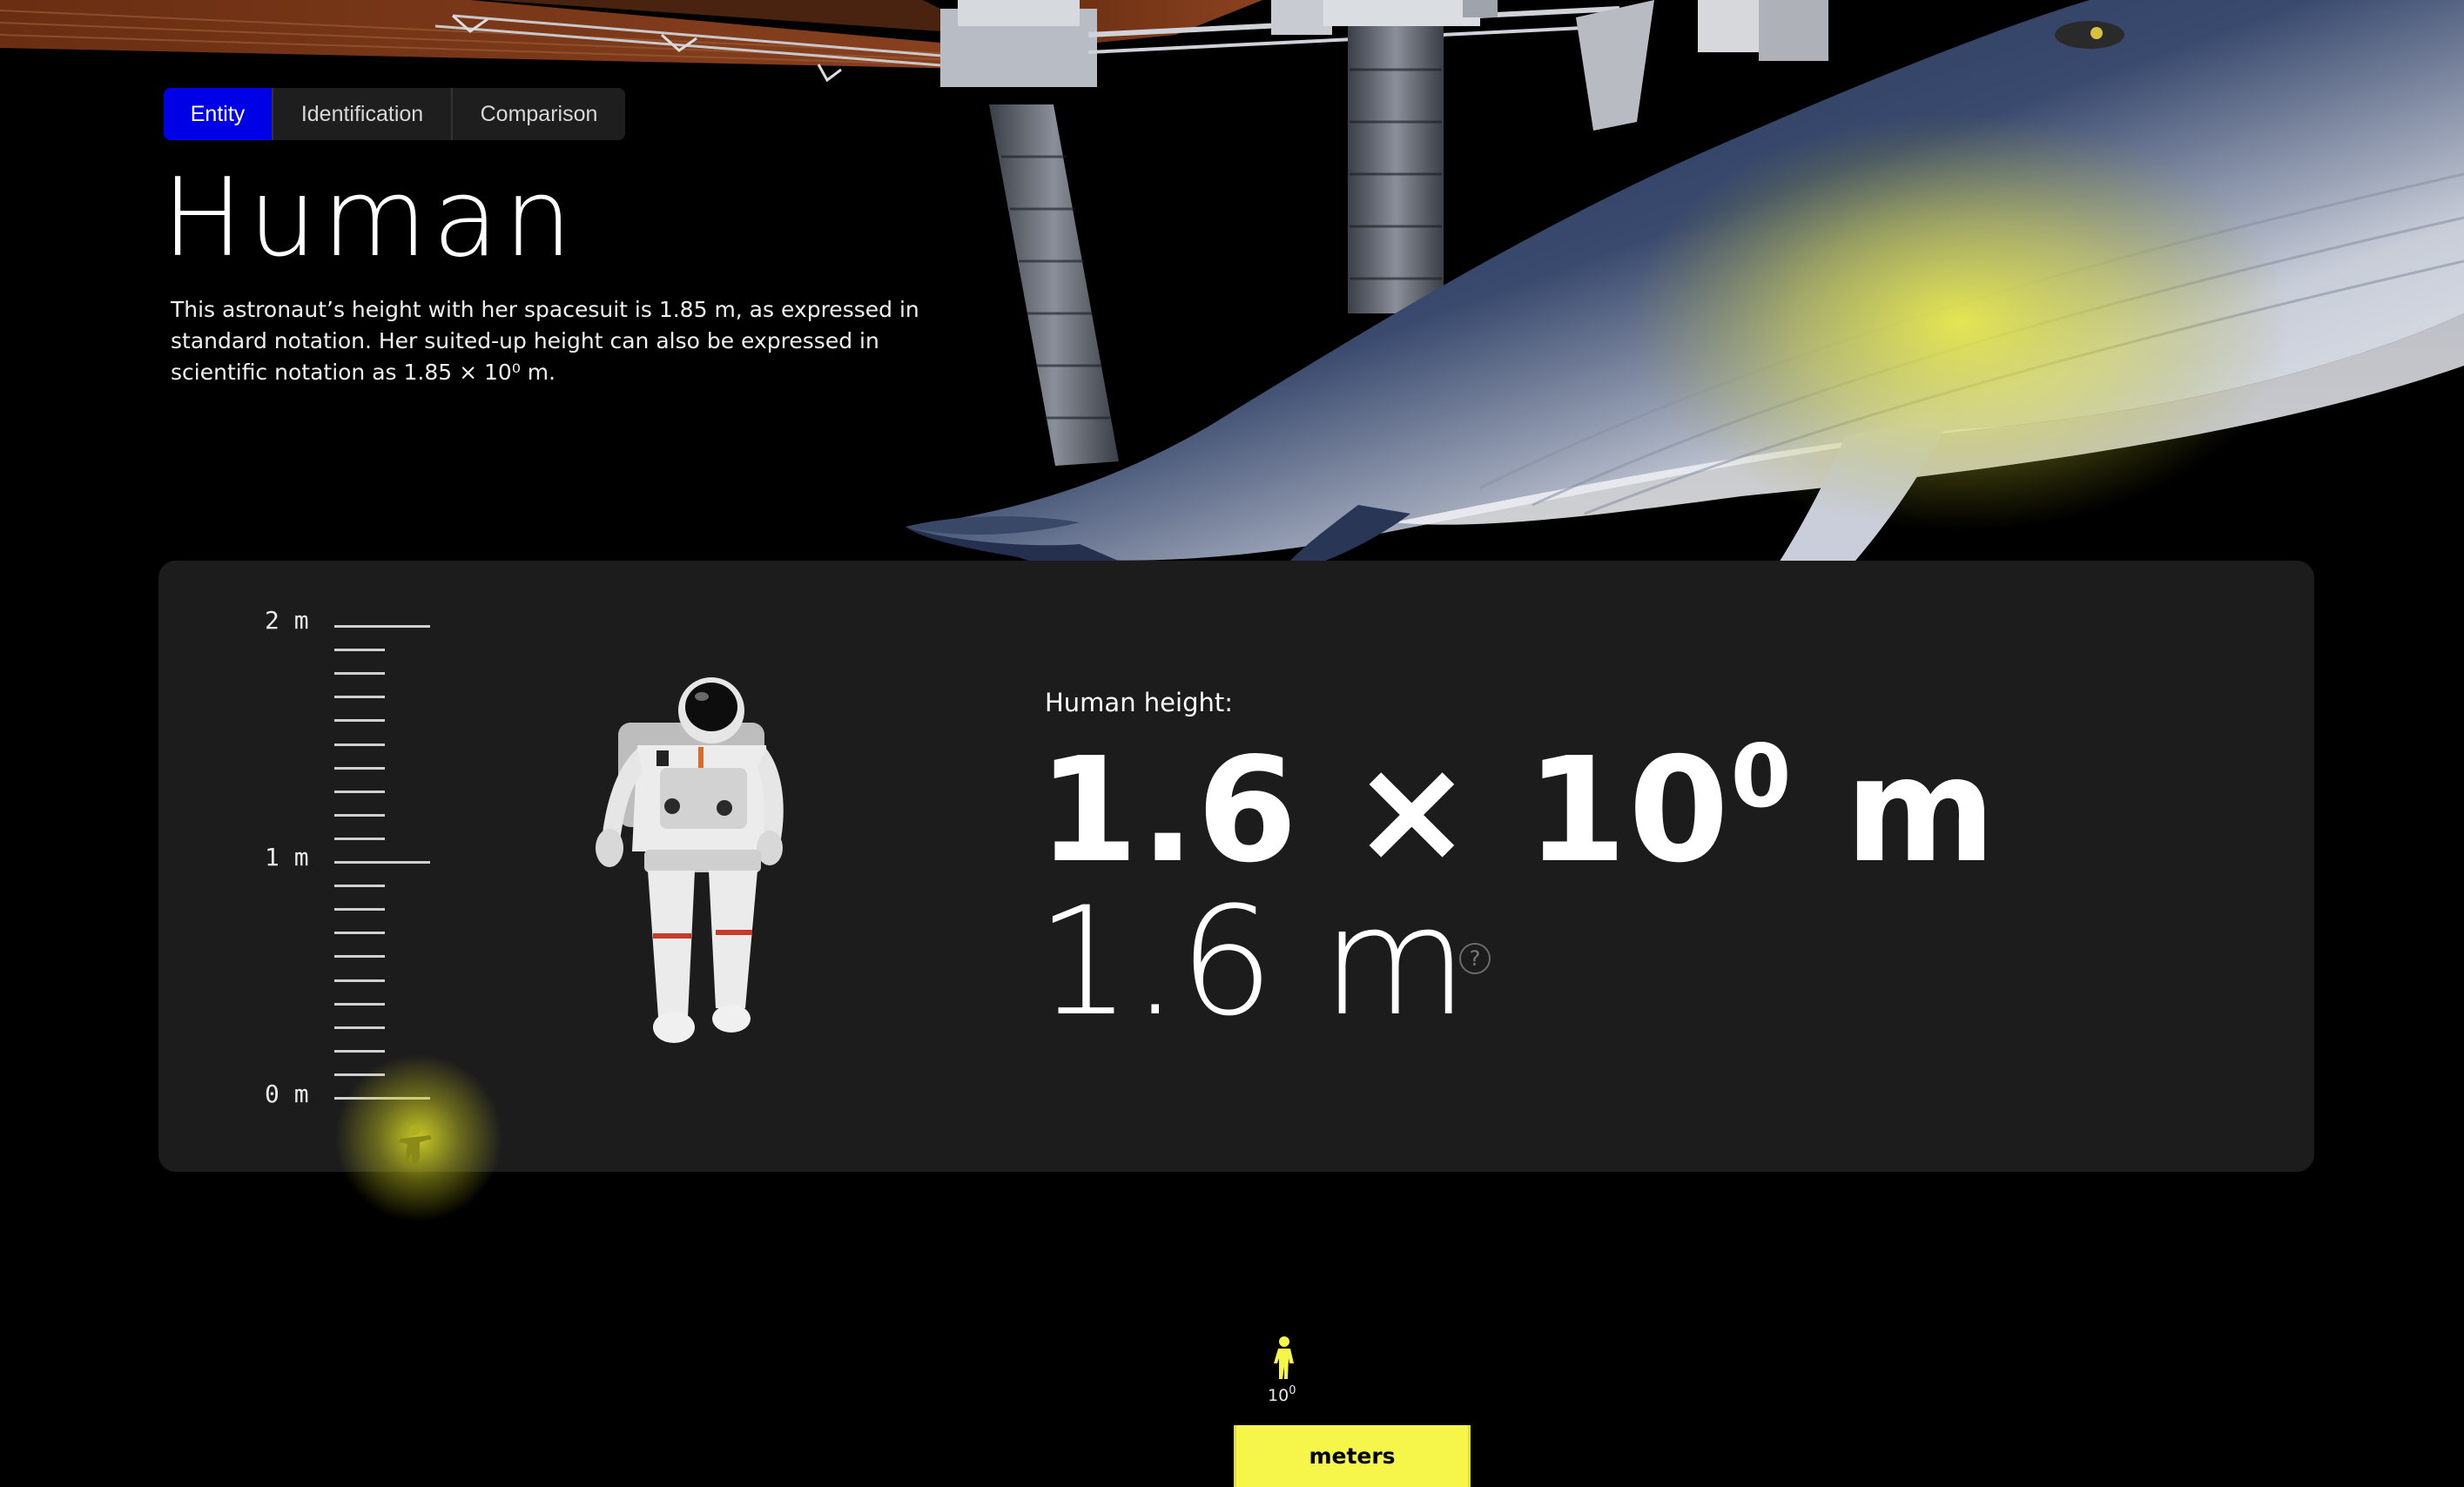  Describe the element at coordinates (1475, 958) in the screenshot. I see `question-circle-icon: ?` at that location.